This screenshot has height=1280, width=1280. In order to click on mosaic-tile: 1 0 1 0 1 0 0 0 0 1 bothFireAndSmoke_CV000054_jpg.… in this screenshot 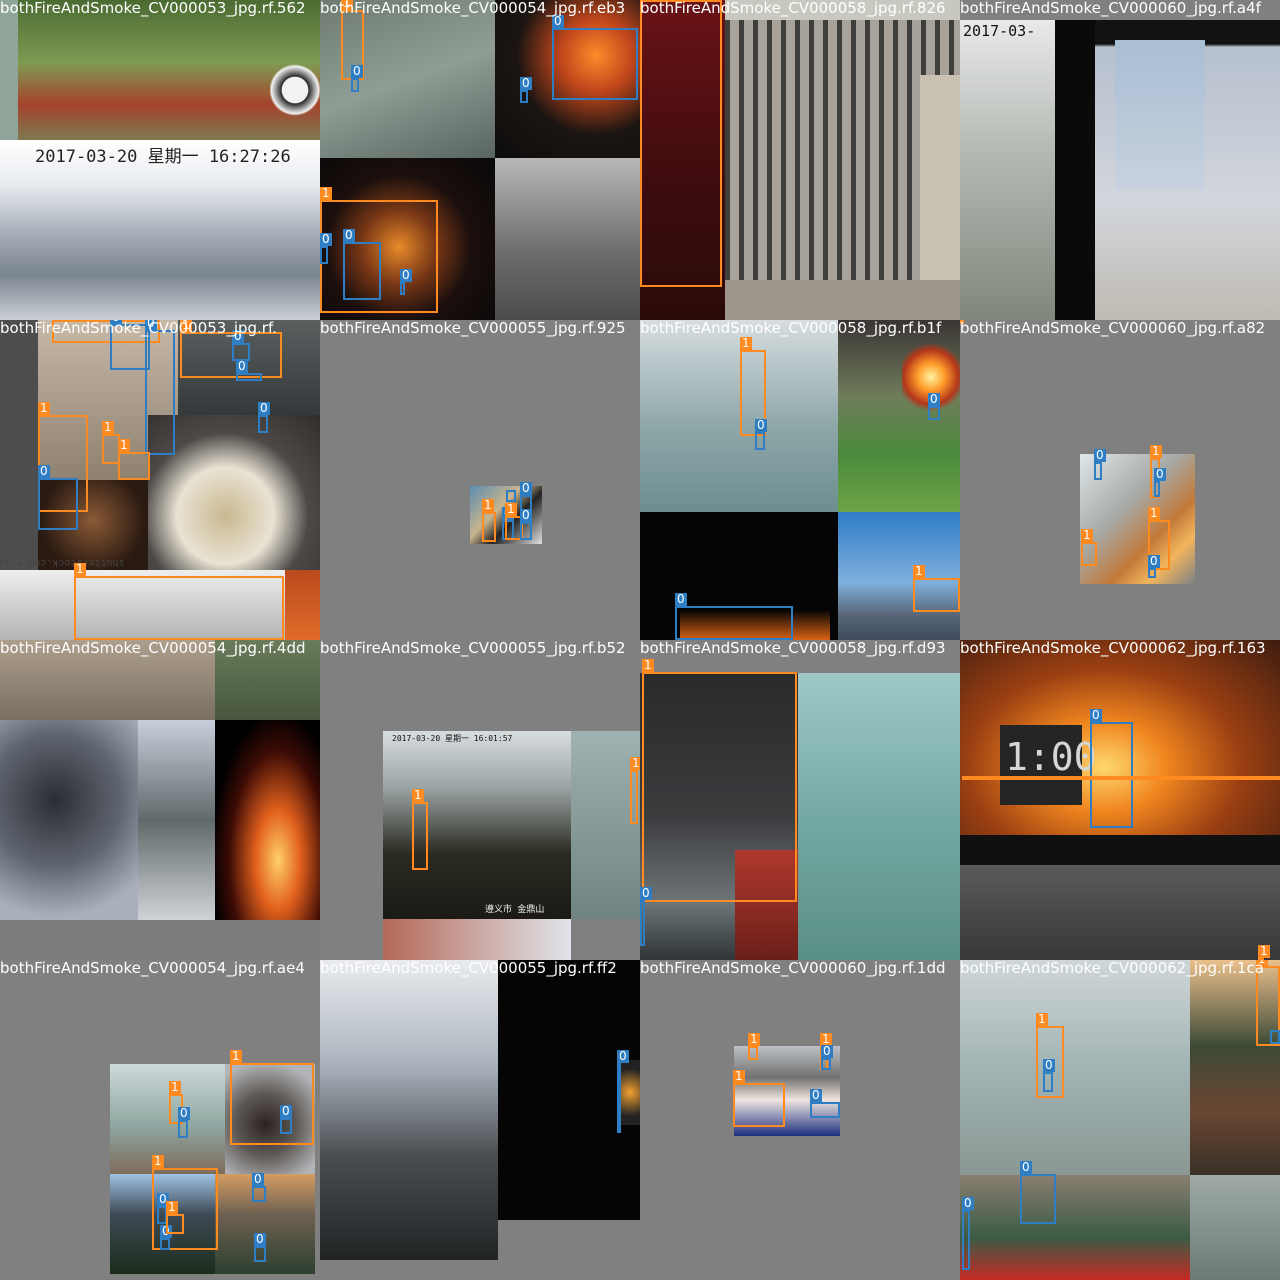, I will do `click(160, 1120)`.